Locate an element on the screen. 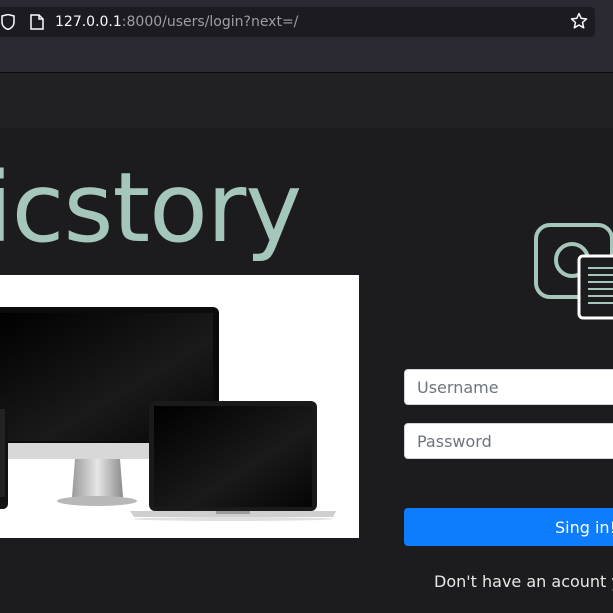  star-icon is located at coordinates (579, 21).